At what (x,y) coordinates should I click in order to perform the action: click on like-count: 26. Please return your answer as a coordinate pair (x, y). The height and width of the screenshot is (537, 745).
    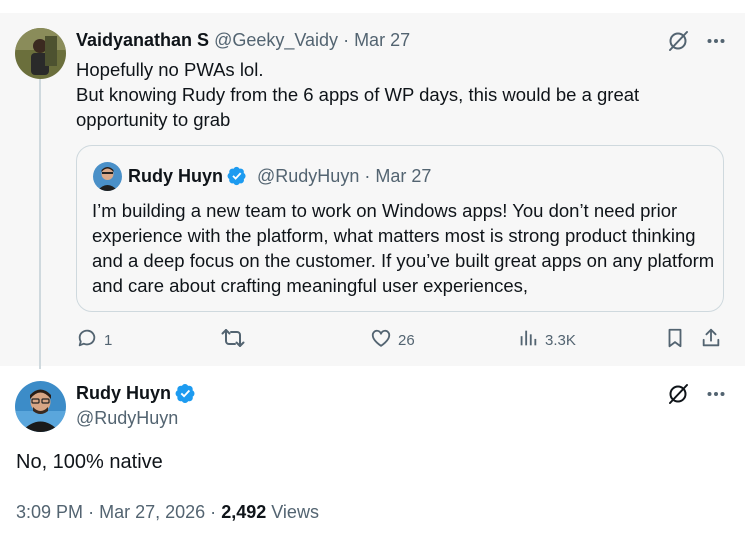
    Looking at the image, I should click on (406, 340).